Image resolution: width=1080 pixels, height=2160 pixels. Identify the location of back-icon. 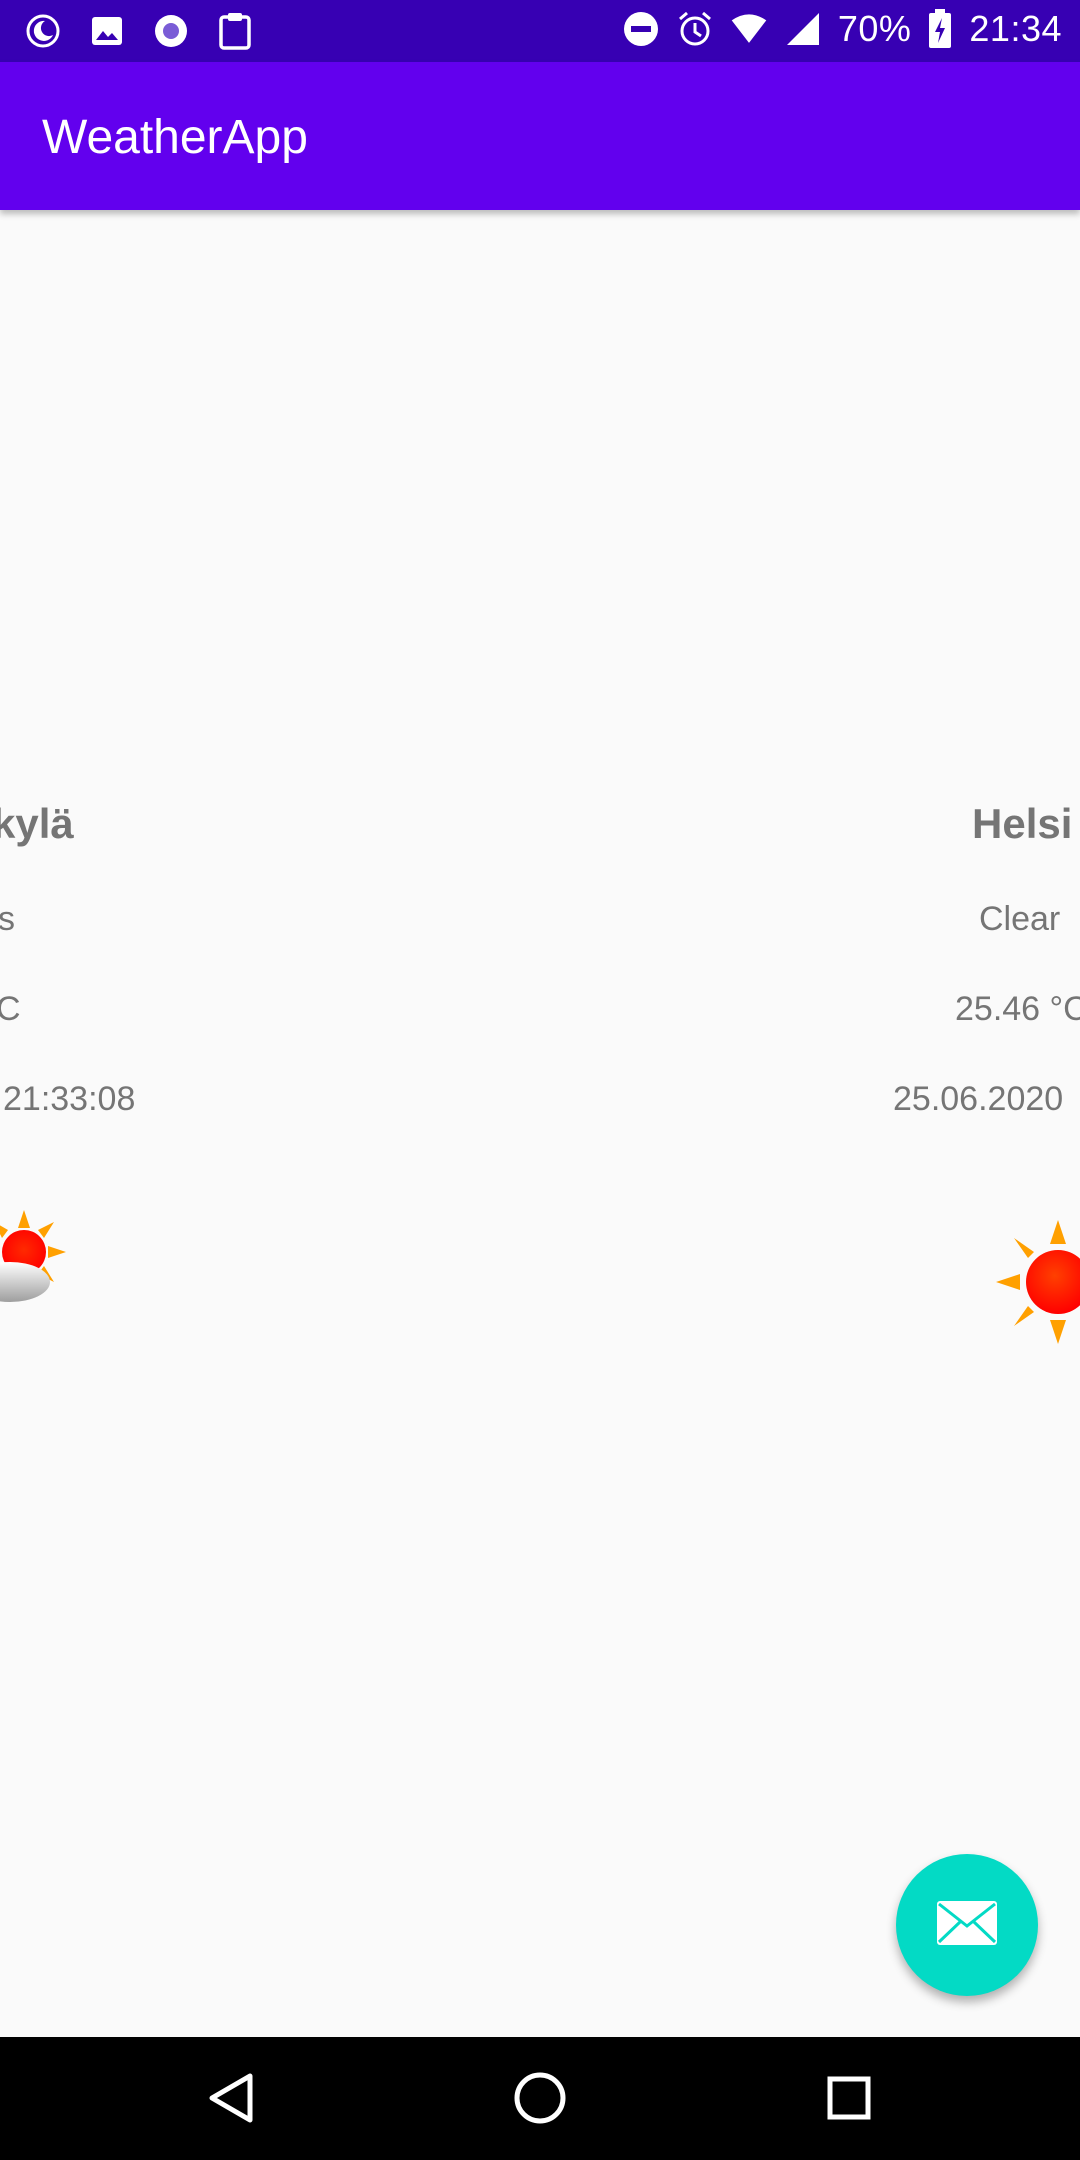
(231, 2100).